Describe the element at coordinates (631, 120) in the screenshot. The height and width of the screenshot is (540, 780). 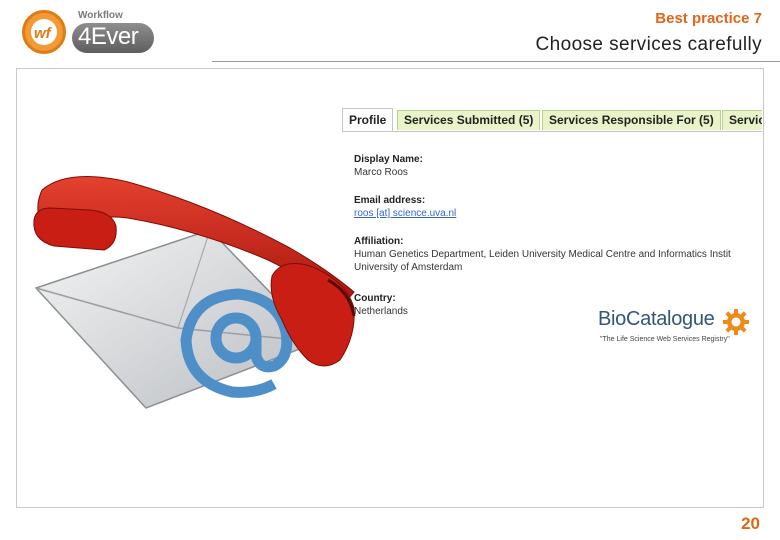
I see `tab-services-responsible: Services Responsible For (5)` at that location.